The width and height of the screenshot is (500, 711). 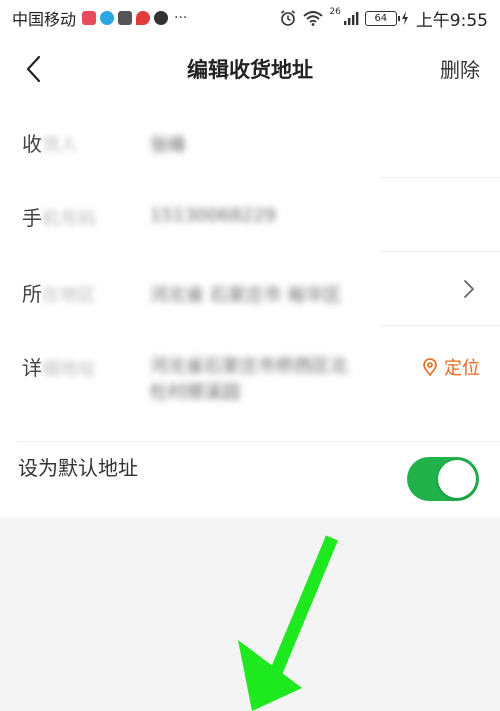 What do you see at coordinates (250, 18) in the screenshot?
I see `status-bar: 中国移动 ··· 26 64 上午9:55` at bounding box center [250, 18].